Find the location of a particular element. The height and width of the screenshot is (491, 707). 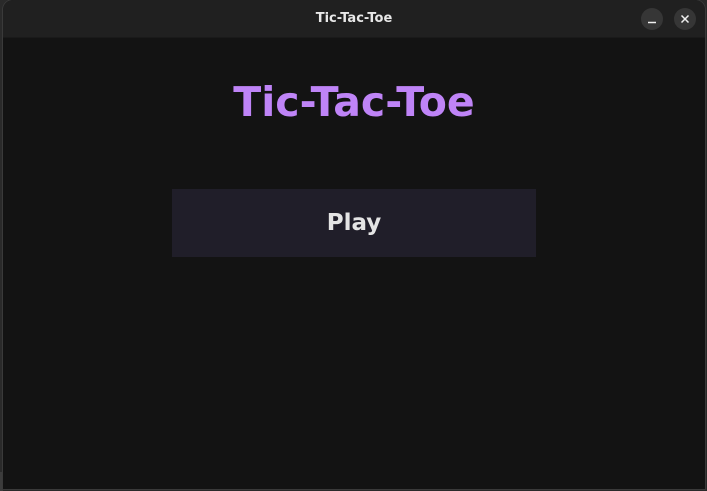

play-button: Play is located at coordinates (354, 223).